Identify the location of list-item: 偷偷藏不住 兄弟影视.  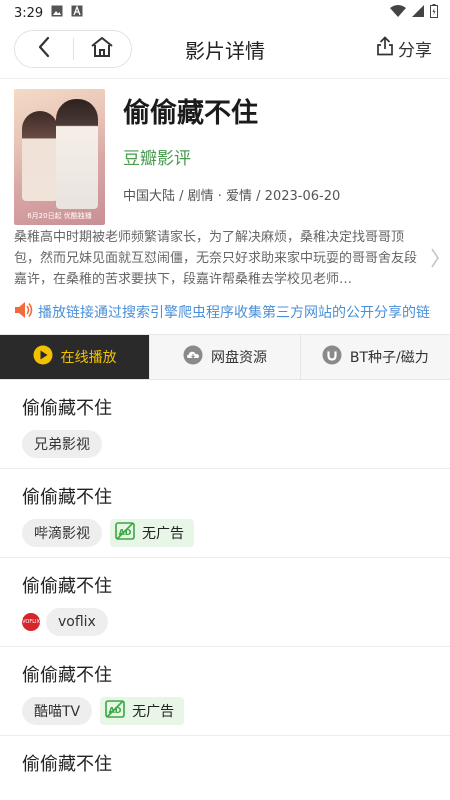
(225, 424).